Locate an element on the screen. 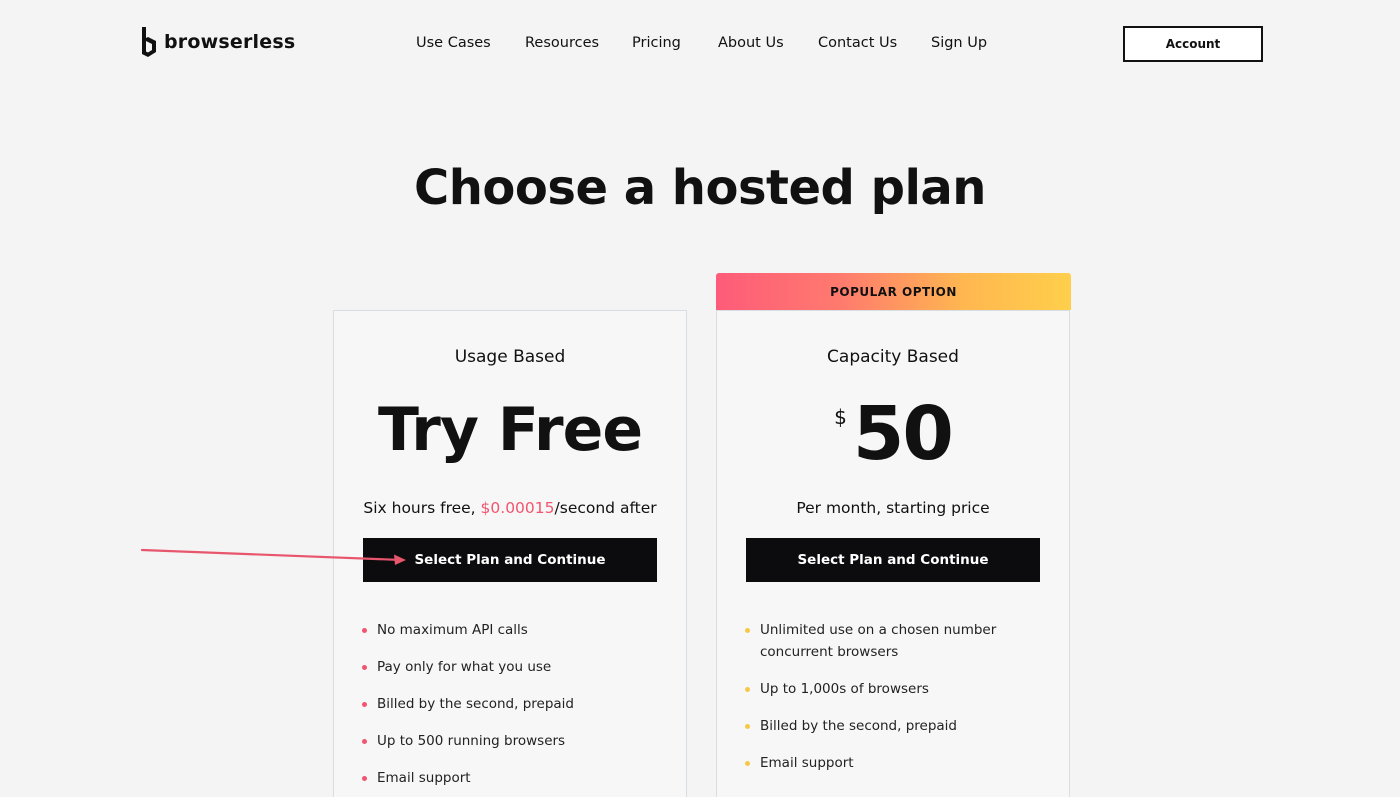 This screenshot has height=797, width=1400. select-plan-button-capacity: Select Plan and Continue is located at coordinates (893, 560).